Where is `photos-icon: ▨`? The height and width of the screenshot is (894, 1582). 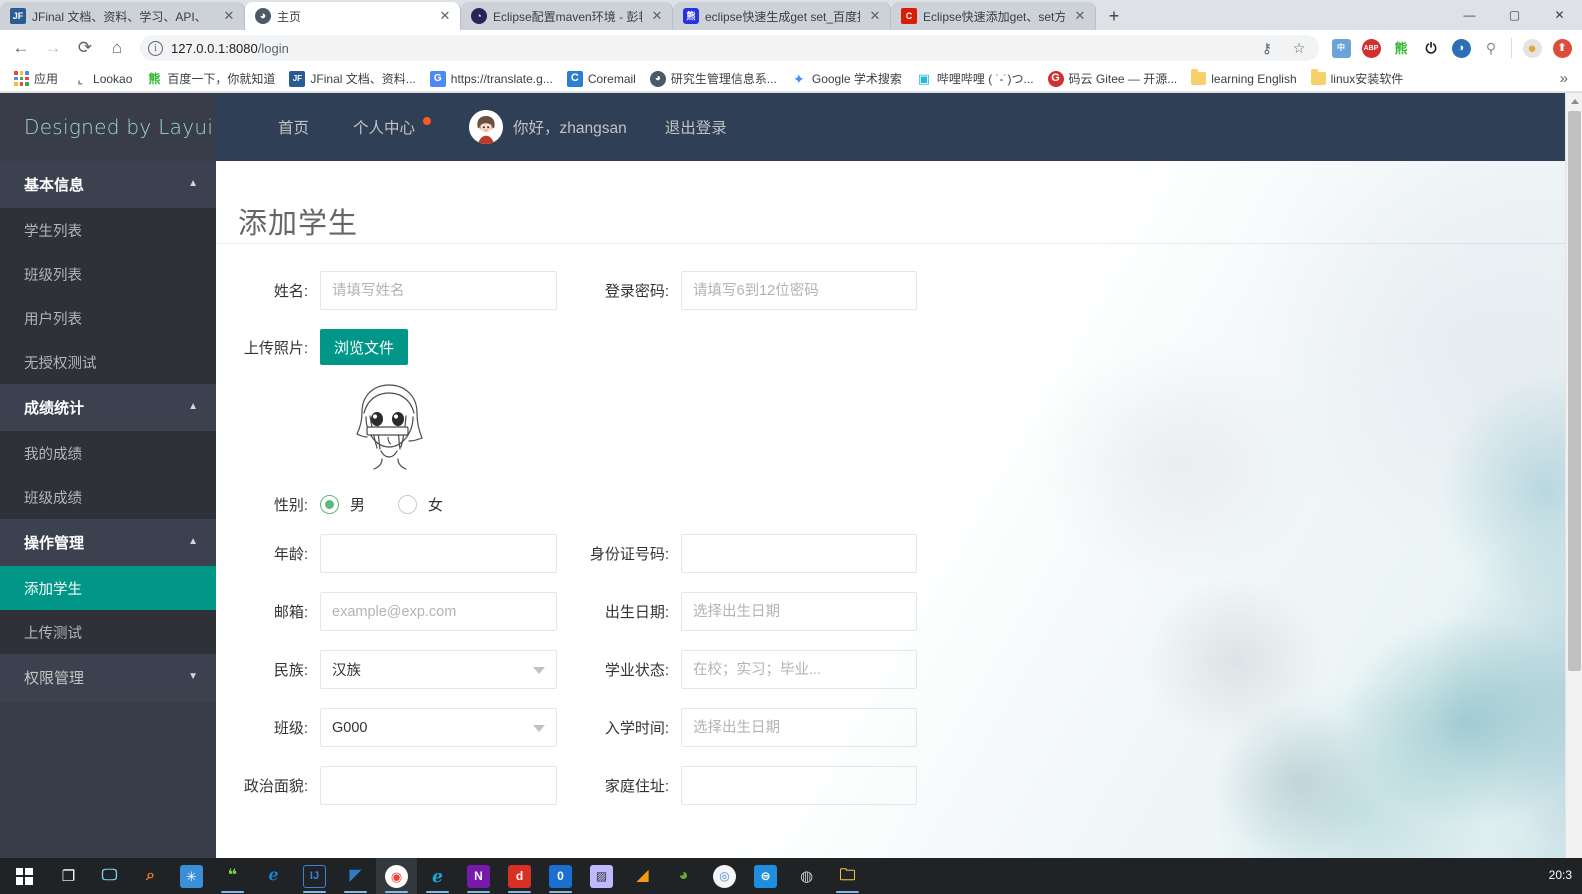
photos-icon: ▨ is located at coordinates (601, 876).